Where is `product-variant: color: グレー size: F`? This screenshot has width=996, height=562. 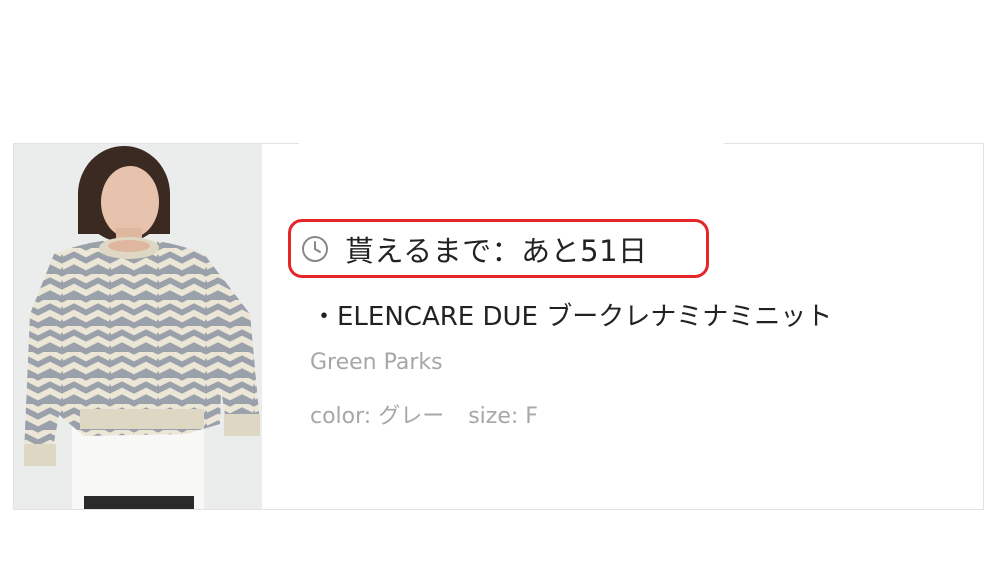
product-variant: color: グレー size: F is located at coordinates (424, 414).